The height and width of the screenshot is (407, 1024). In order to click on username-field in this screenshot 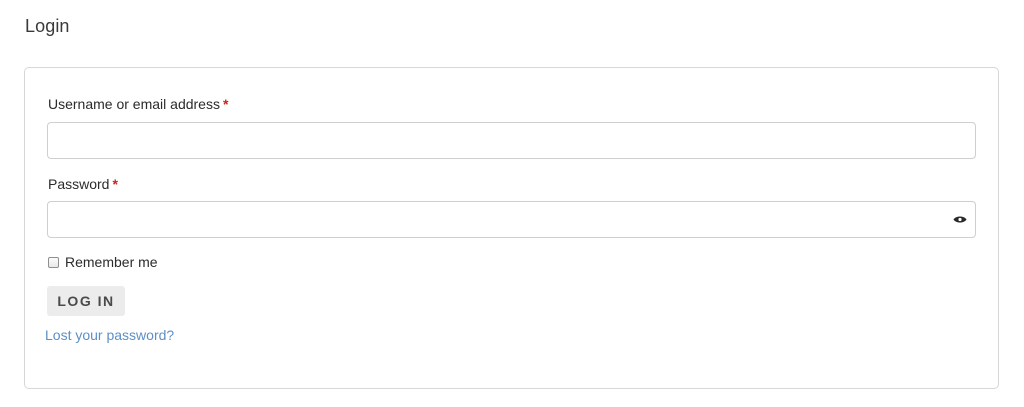, I will do `click(511, 140)`.